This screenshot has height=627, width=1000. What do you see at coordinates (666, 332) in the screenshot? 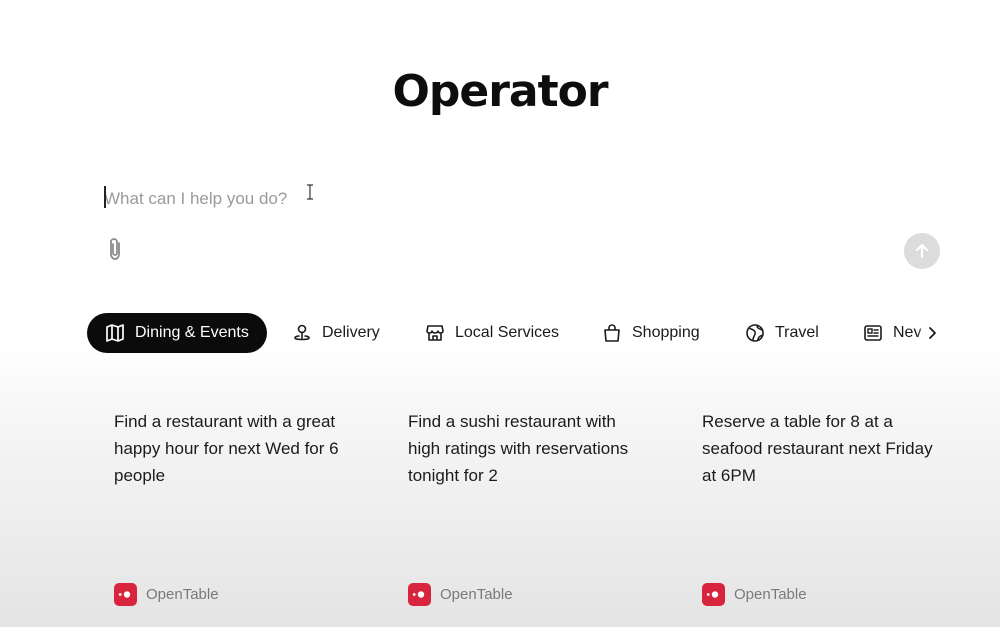
I see `tab-label: Shopping` at bounding box center [666, 332].